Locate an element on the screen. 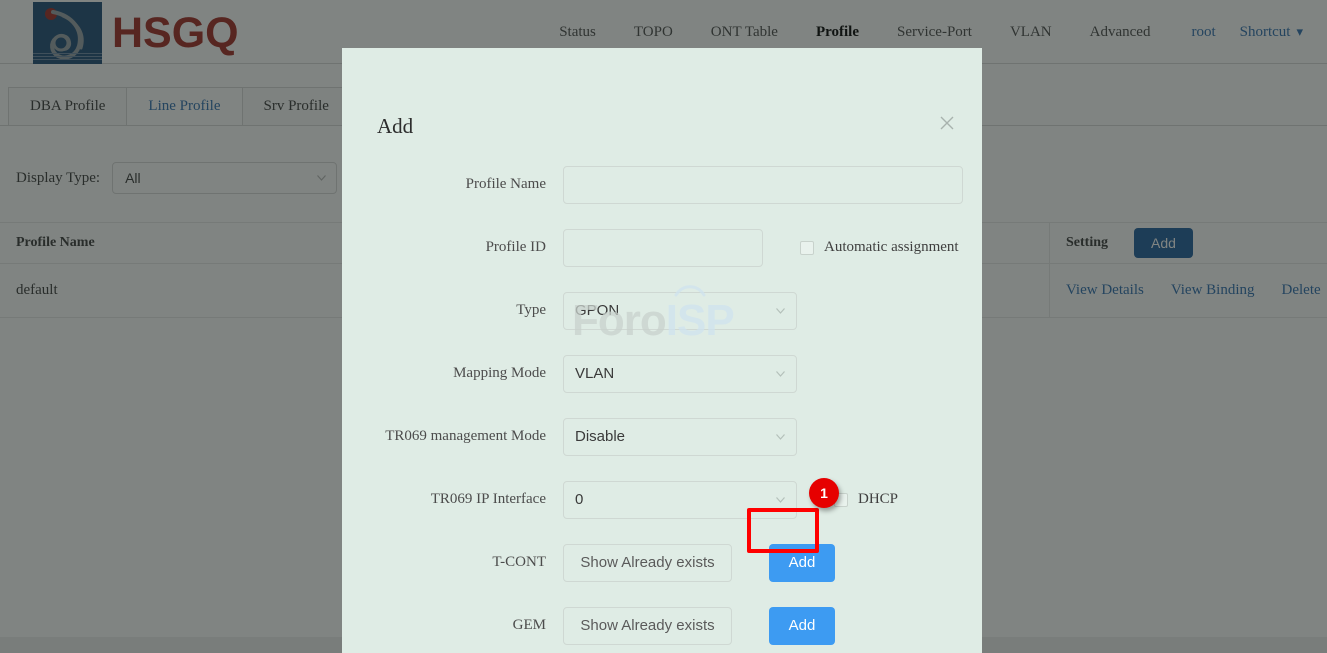 This screenshot has width=1327, height=653. tr069-management-mode-value: Disable is located at coordinates (600, 436).